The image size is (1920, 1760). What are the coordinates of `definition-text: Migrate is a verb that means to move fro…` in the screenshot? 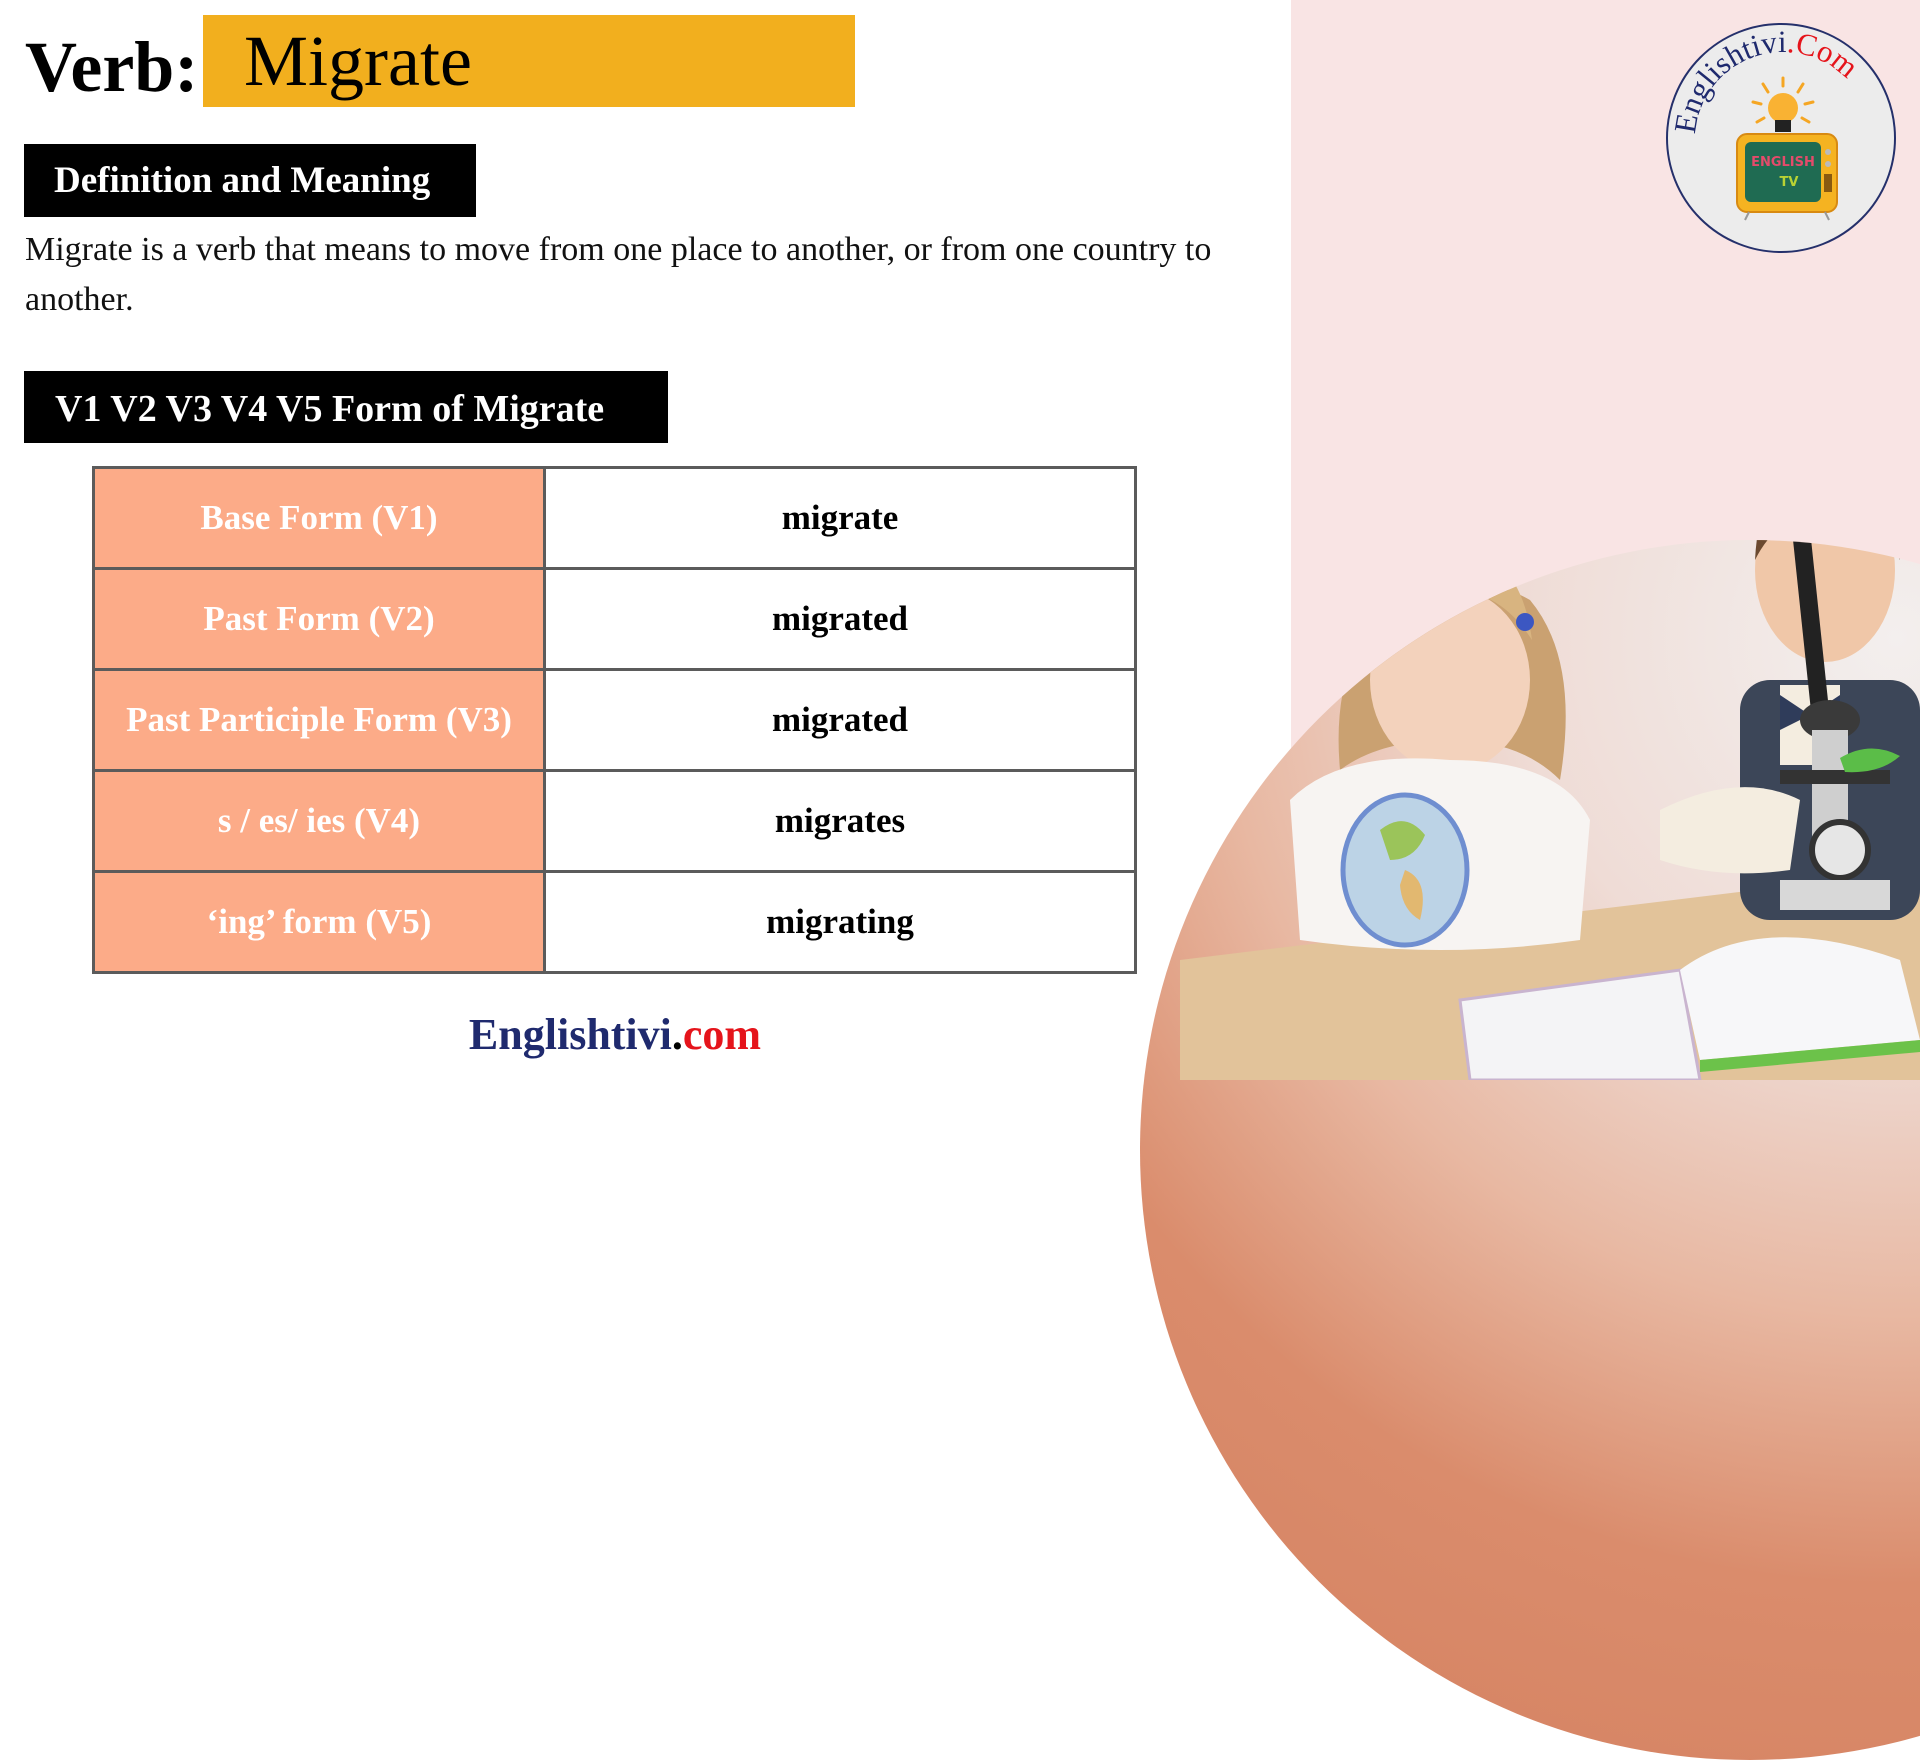 It's located at (618, 274).